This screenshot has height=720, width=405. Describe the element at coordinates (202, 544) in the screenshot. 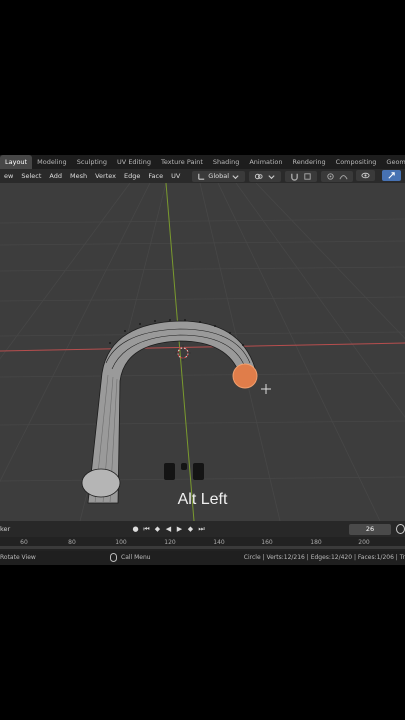

I see `timeline-ruler: 60 80 100 120 140 160 180 200` at that location.